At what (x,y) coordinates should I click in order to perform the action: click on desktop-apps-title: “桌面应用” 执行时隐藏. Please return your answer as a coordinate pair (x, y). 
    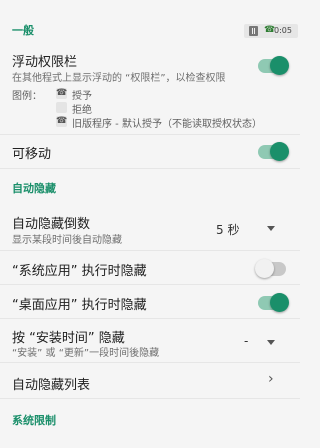
    Looking at the image, I should click on (79, 305).